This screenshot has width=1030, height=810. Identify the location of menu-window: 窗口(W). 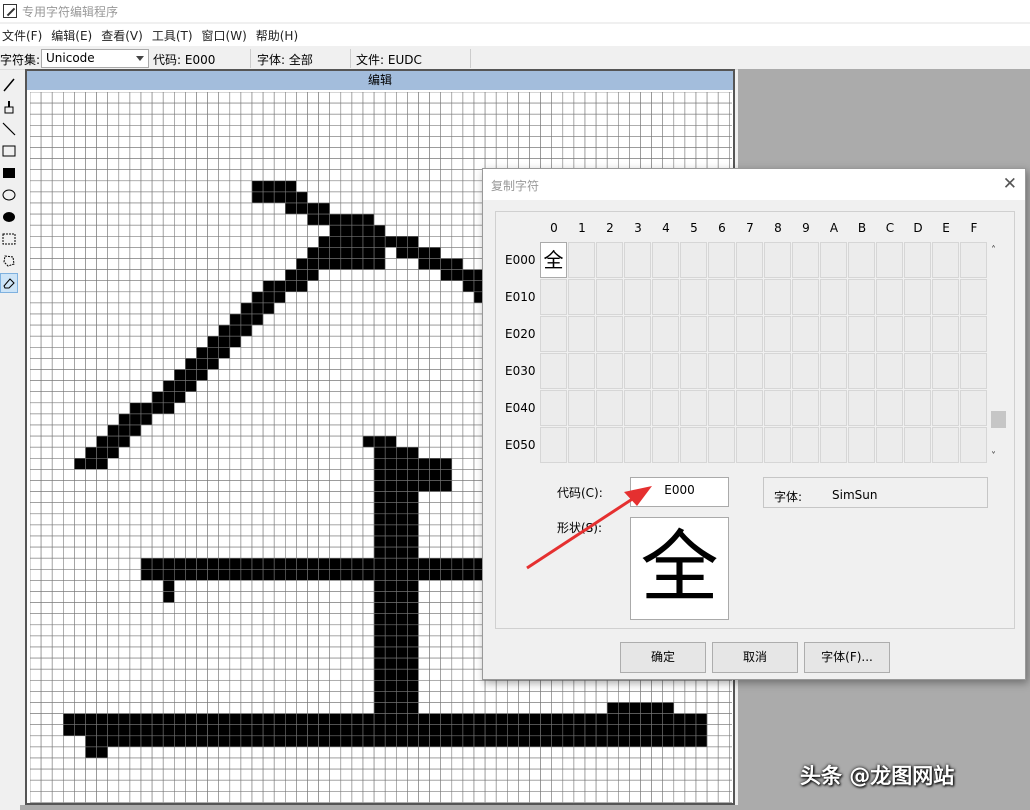
(227, 35).